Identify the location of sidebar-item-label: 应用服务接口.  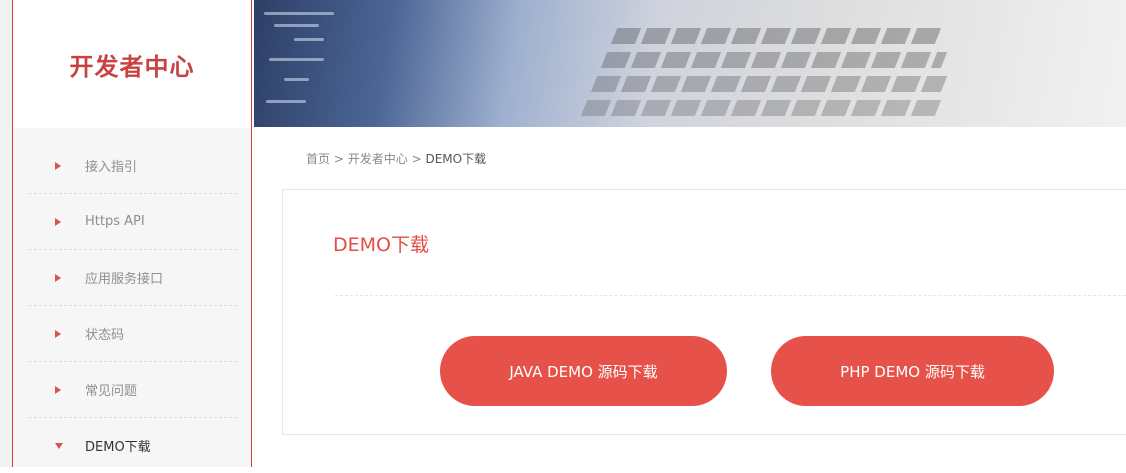
(124, 279).